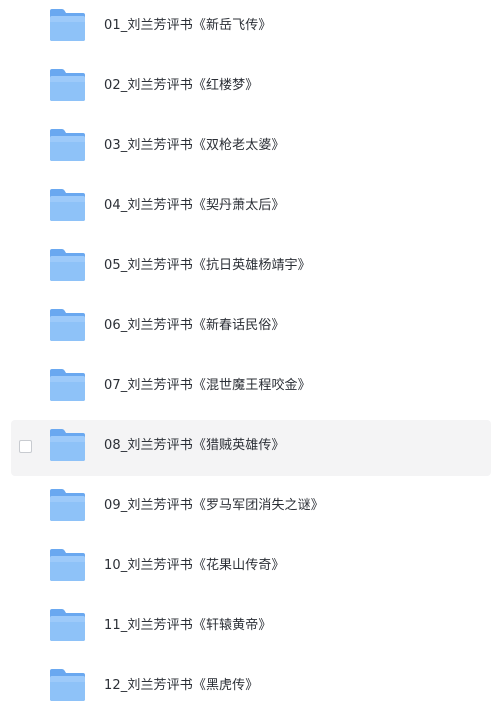 Image resolution: width=491 pixels, height=716 pixels. Describe the element at coordinates (181, 86) in the screenshot. I see `folder-name: 02_刘兰芳评书《红楼梦》` at that location.